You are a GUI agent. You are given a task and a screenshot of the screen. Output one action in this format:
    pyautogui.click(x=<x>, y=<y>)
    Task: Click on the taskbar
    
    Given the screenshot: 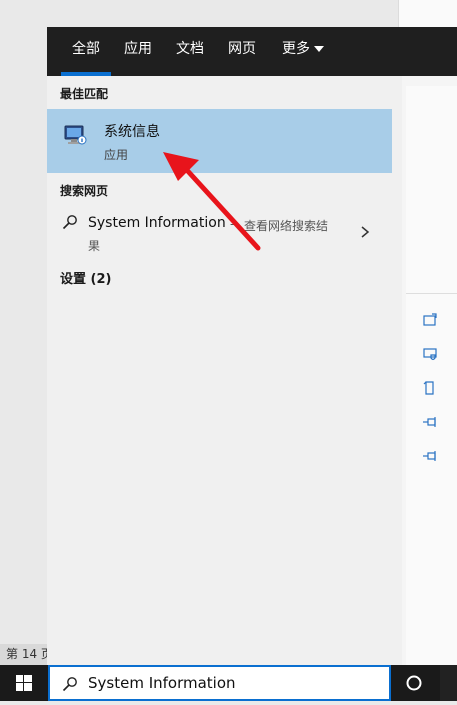 What is the action you would take?
    pyautogui.click(x=228, y=683)
    